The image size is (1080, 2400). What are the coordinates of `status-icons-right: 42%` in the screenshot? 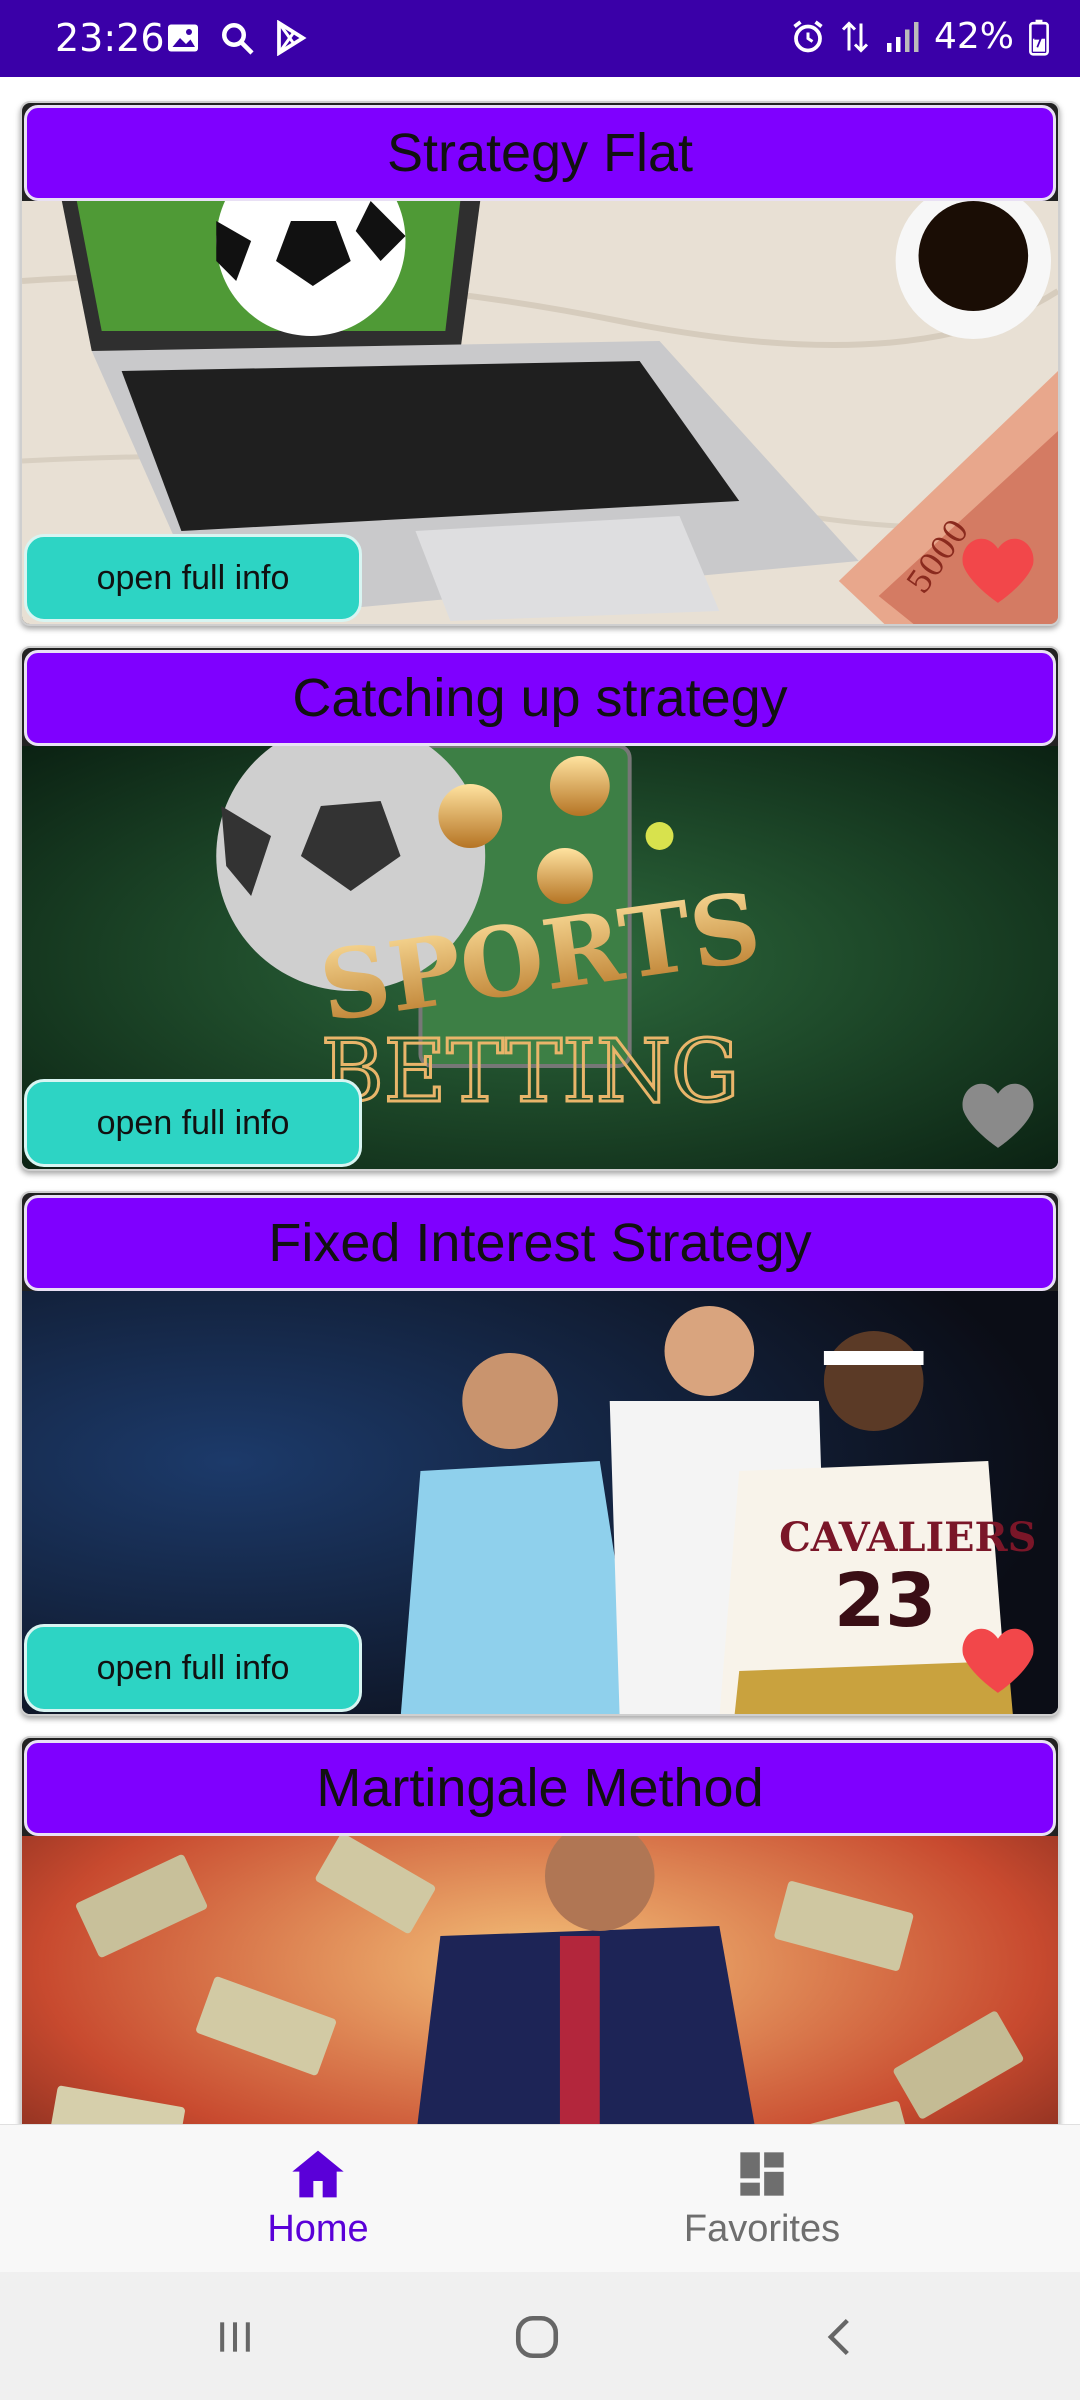 It's located at (920, 36).